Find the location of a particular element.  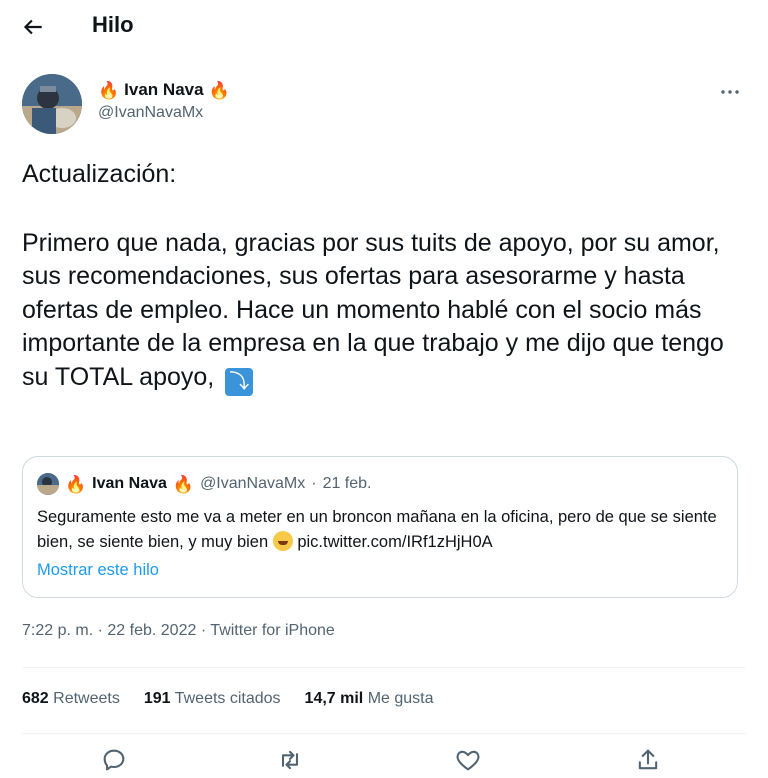

quoted-tweet-header: 🔥 Ivan Nava 🔥 @IvanNavaMx · 21 feb. is located at coordinates (204, 484).